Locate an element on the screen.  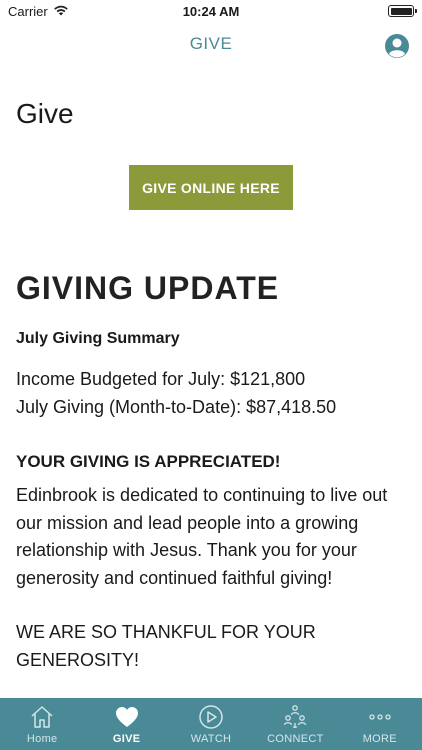
status-time: 10:24 AM is located at coordinates (211, 11).